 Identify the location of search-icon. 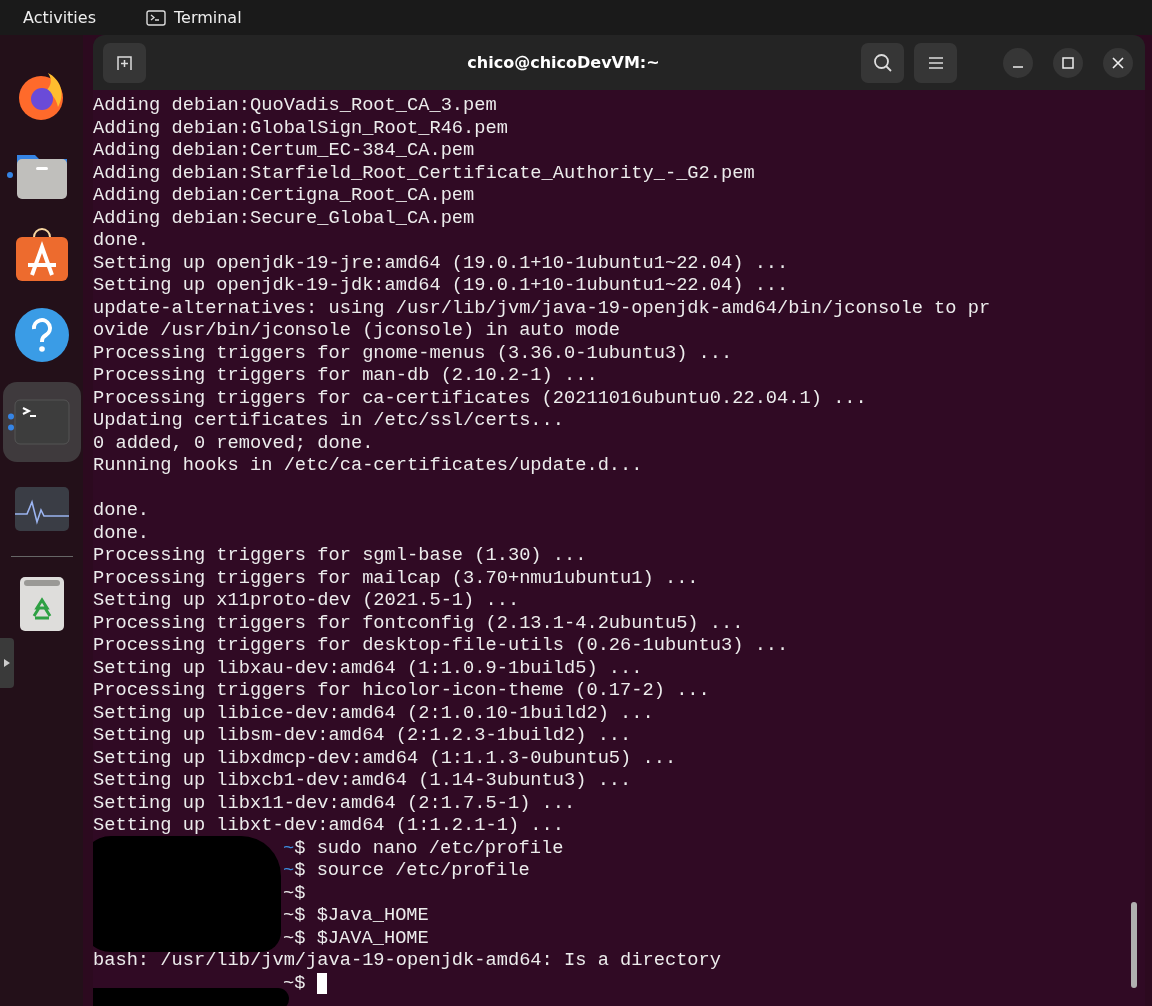
(882, 62).